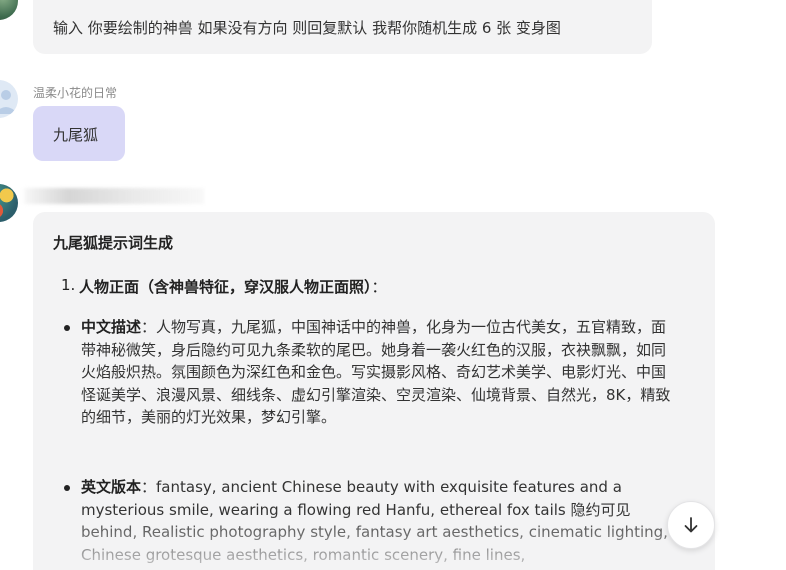  I want to click on arrow-down-icon, so click(691, 525).